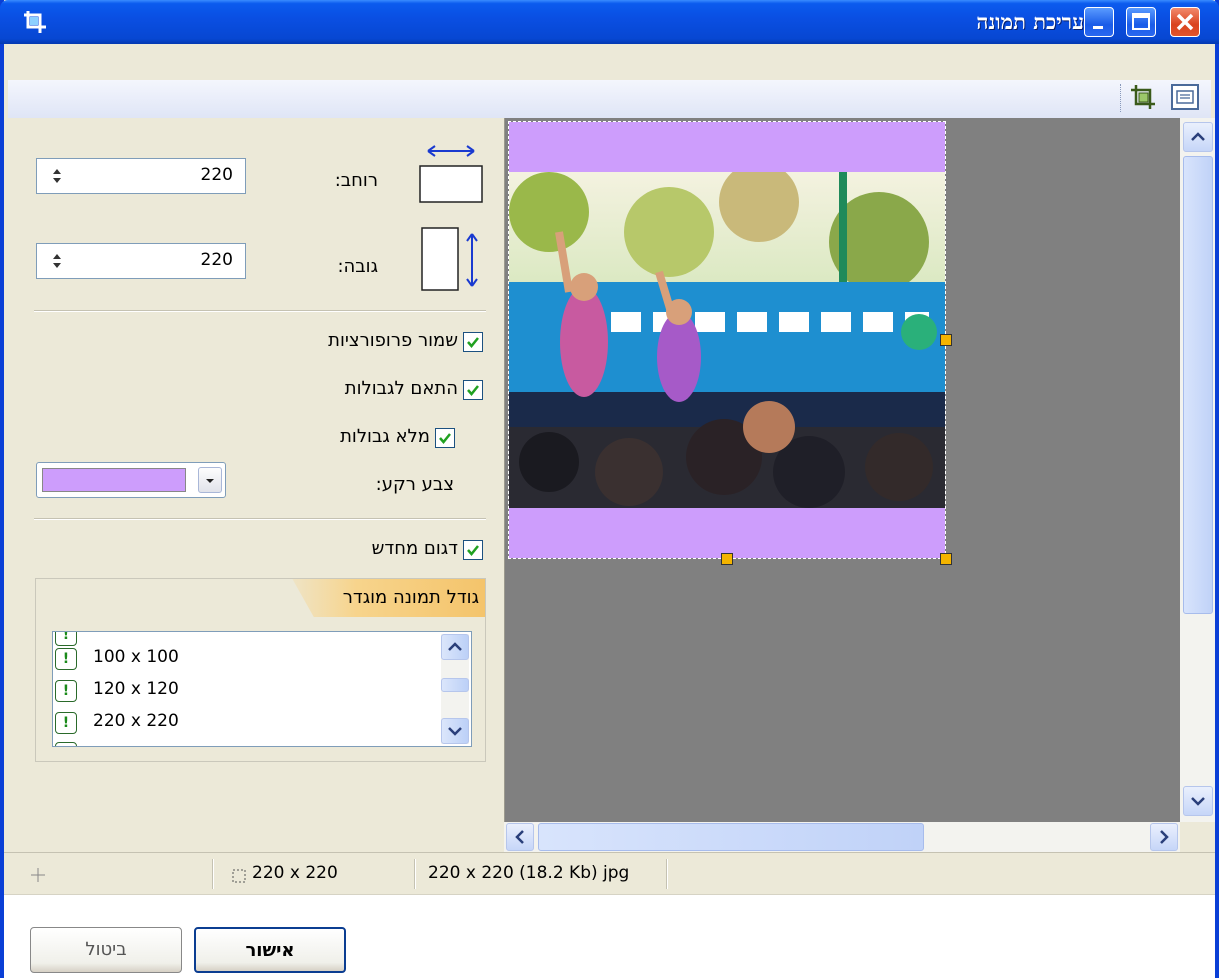  I want to click on maximize-button, so click(1141, 22).